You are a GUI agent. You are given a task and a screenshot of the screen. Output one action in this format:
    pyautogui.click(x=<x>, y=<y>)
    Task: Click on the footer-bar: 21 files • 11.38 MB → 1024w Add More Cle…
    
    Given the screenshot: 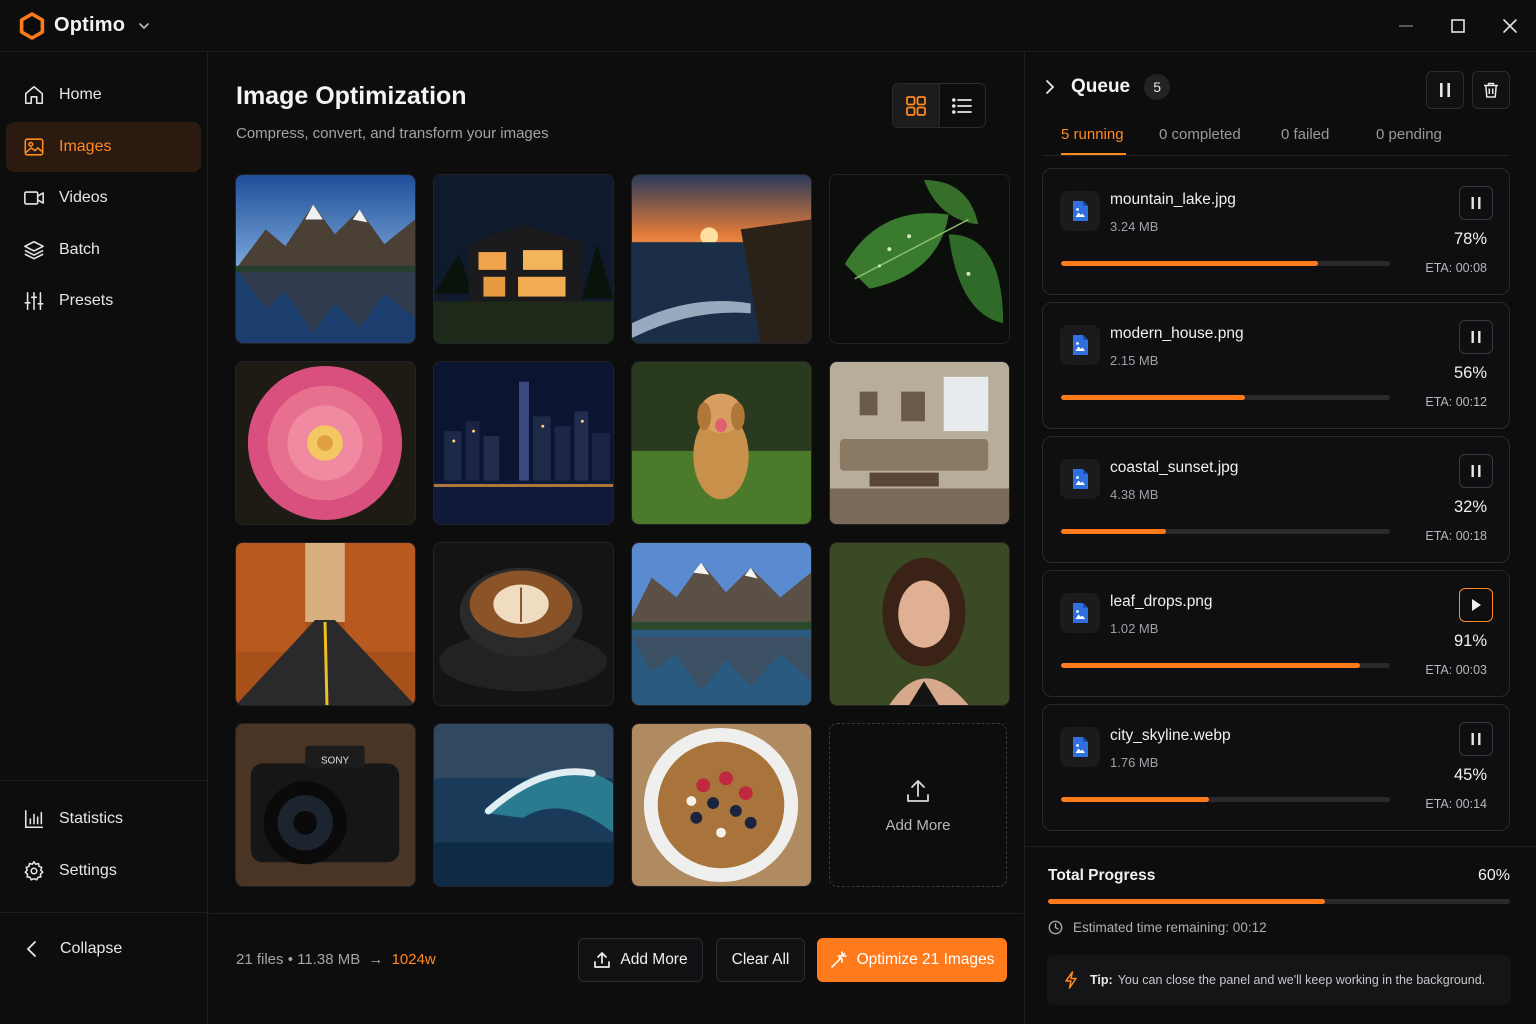 What is the action you would take?
    pyautogui.click(x=616, y=968)
    